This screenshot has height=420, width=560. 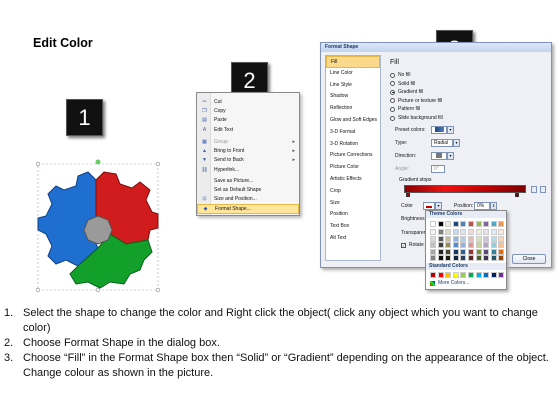 I want to click on gear-blue-segment, so click(x=68, y=219).